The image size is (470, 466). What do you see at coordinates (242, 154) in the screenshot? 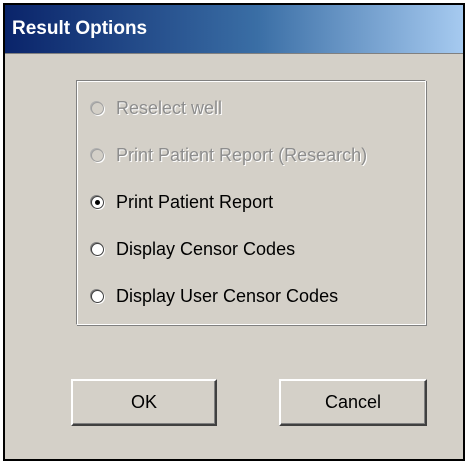
I see `option-label: Print Patient Report (Research)` at bounding box center [242, 154].